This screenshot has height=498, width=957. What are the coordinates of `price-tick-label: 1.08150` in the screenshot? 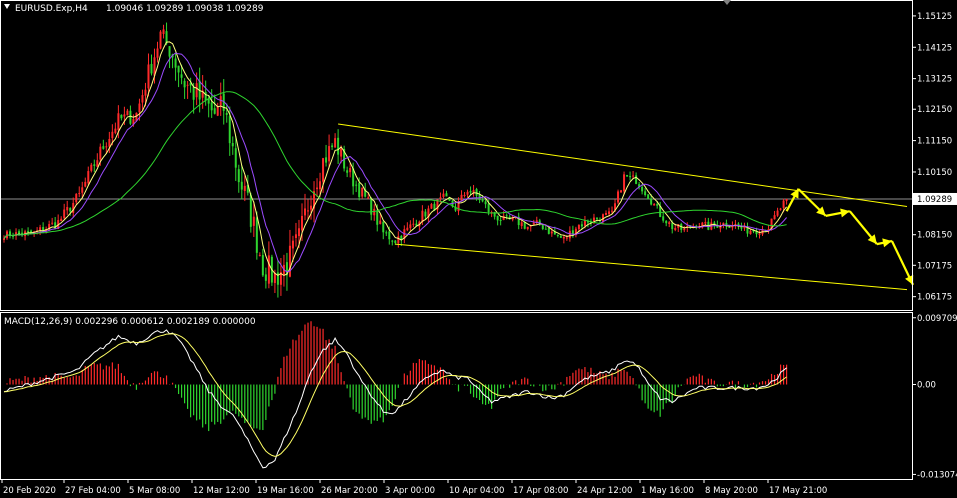 It's located at (934, 236).